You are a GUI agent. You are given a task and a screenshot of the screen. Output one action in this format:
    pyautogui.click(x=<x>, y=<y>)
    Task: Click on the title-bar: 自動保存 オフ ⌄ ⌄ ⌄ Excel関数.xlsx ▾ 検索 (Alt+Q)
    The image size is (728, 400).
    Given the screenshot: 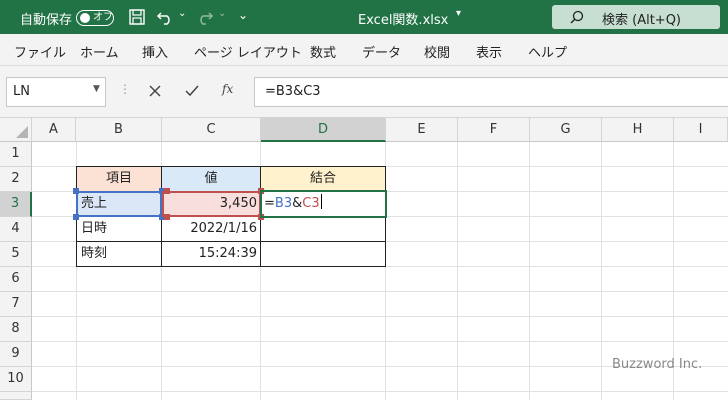 What is the action you would take?
    pyautogui.click(x=364, y=17)
    